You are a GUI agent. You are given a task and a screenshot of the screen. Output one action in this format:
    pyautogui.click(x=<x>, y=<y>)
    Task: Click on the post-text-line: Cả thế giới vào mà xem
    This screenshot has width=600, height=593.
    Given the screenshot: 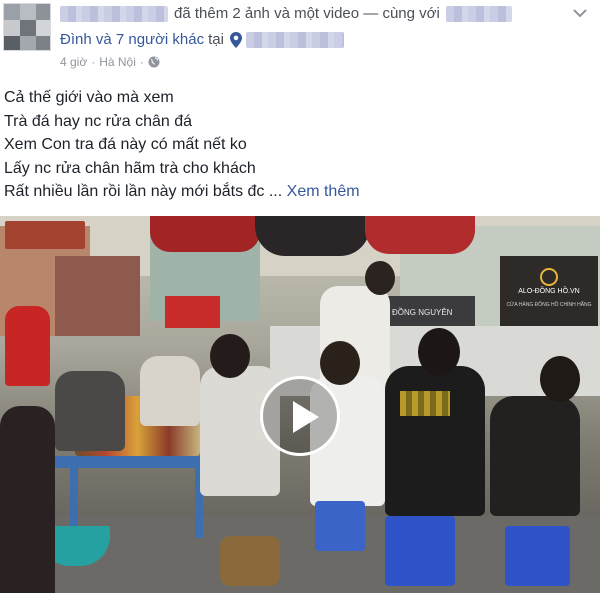 What is the action you would take?
    pyautogui.click(x=89, y=97)
    